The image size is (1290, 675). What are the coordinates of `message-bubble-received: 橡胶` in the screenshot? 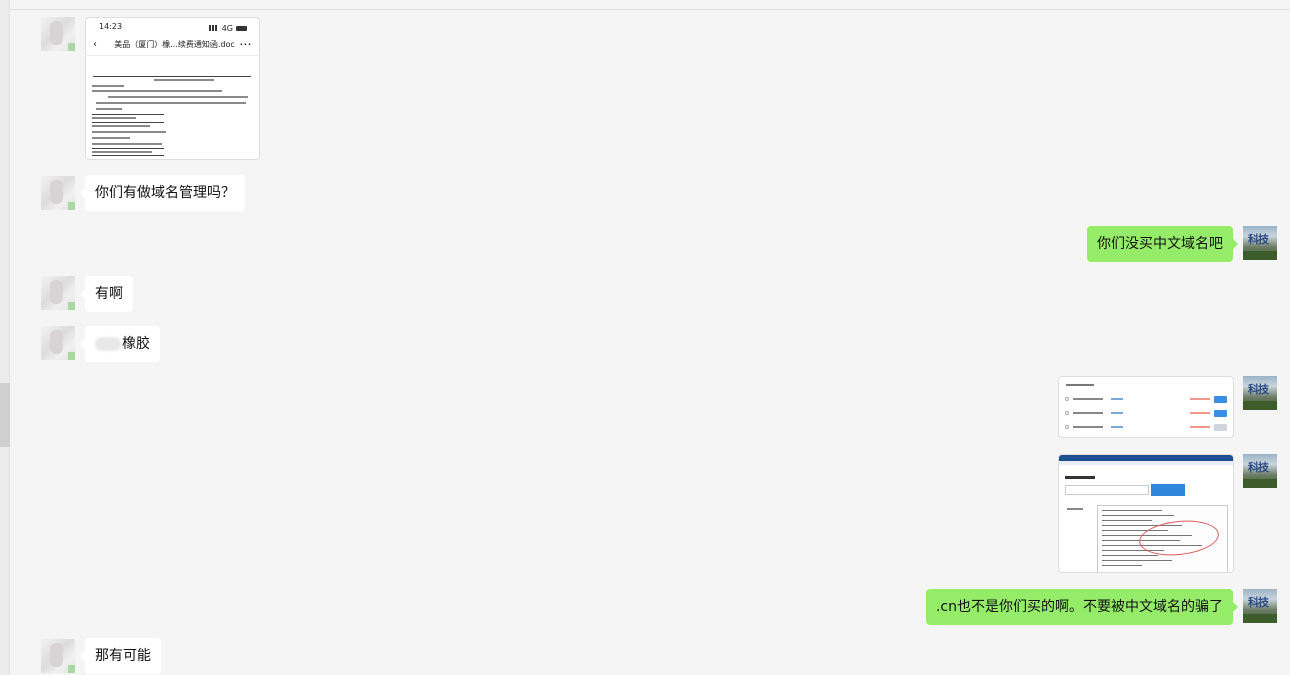 It's located at (120, 344).